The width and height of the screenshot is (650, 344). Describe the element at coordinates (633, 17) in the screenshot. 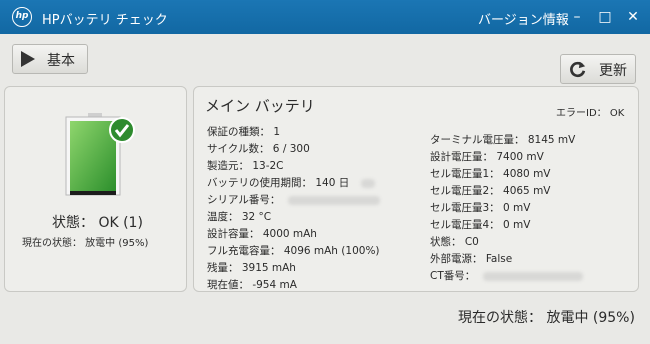

I see `close-button: ✕` at that location.